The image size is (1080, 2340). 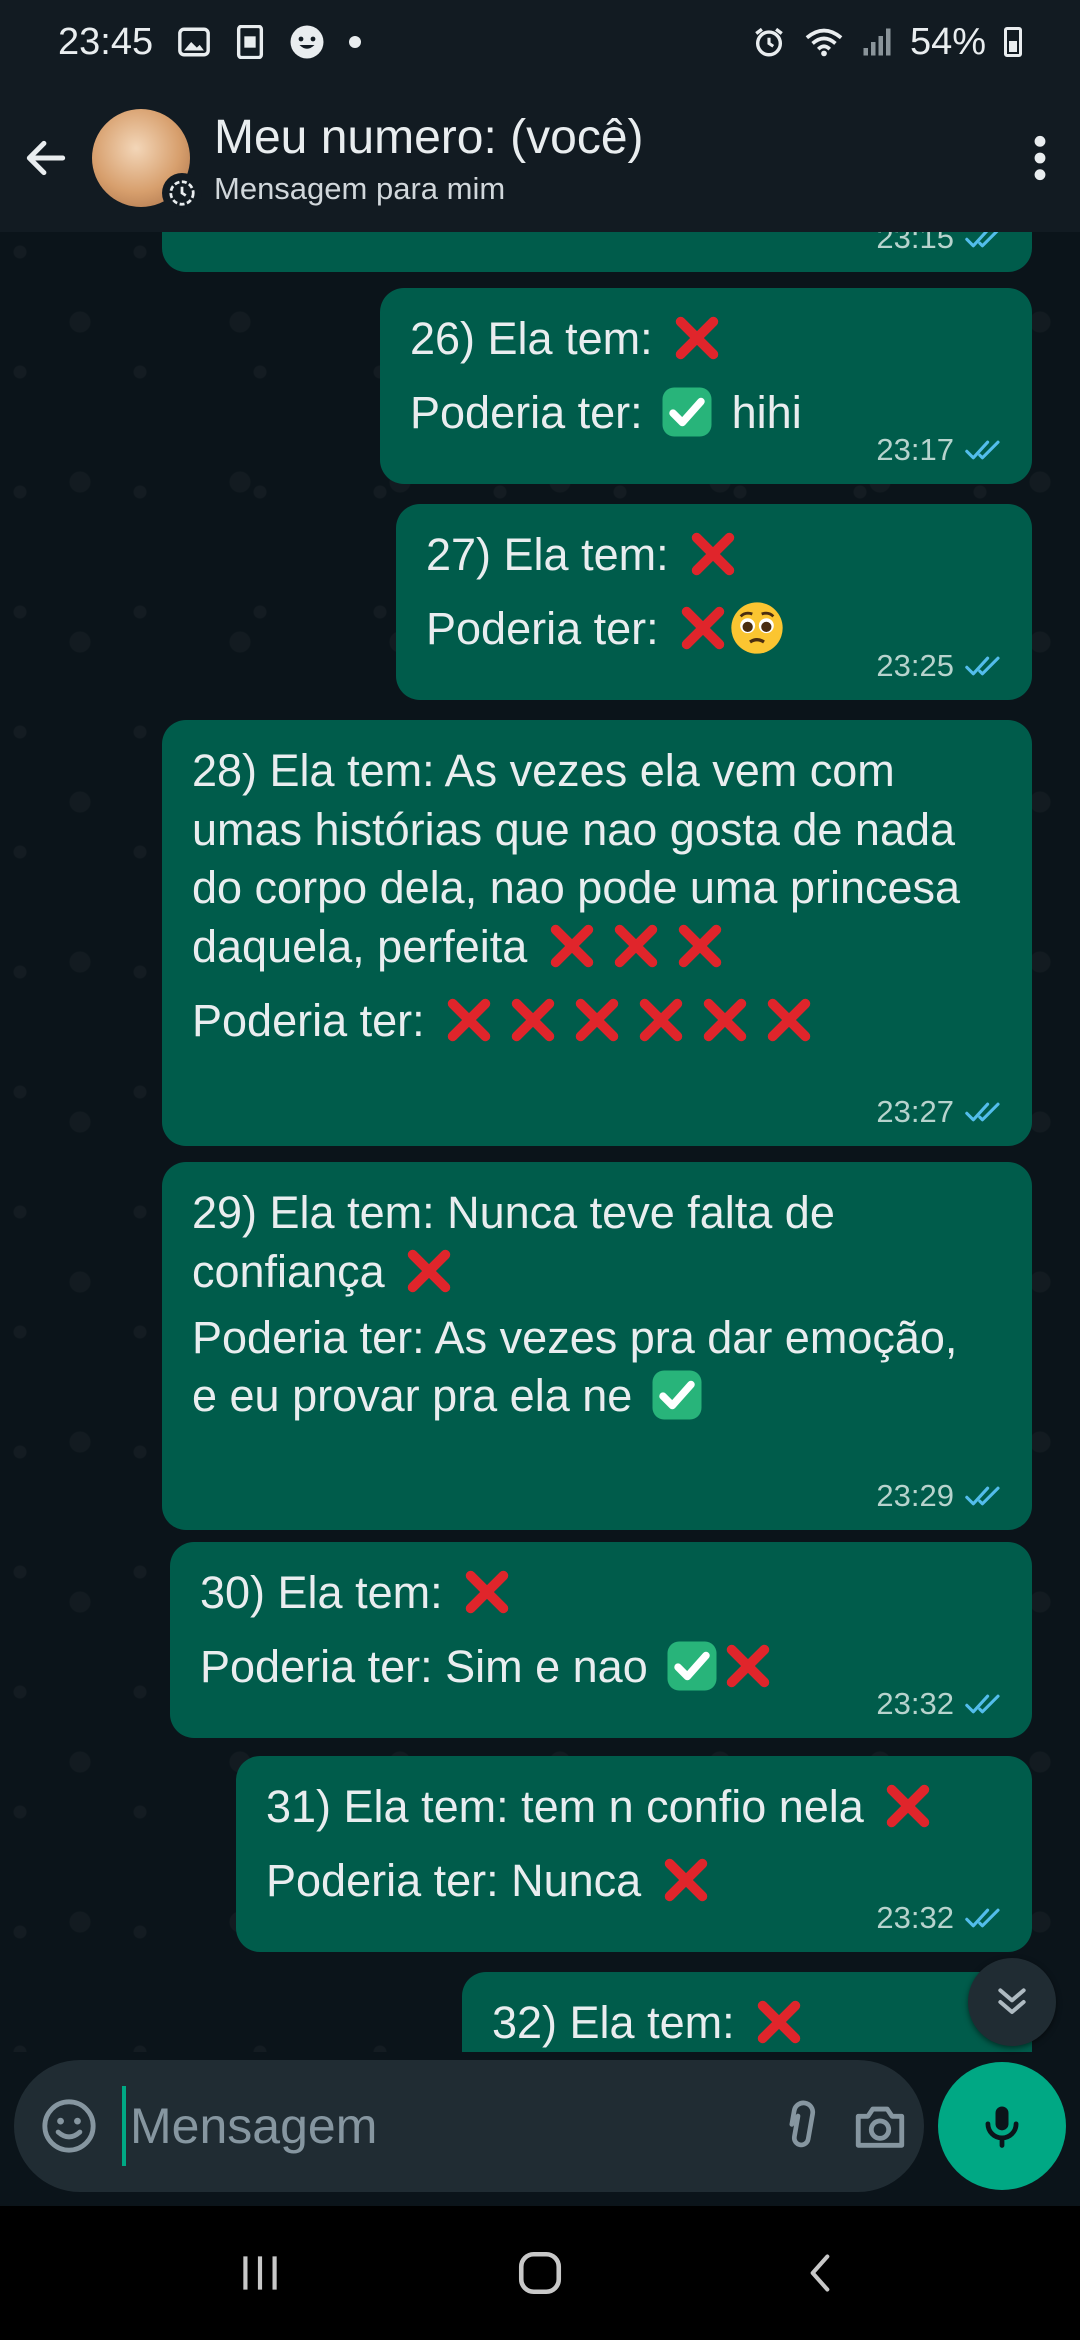 I want to click on message-line: Poderia ter:, so click(x=598, y=1022).